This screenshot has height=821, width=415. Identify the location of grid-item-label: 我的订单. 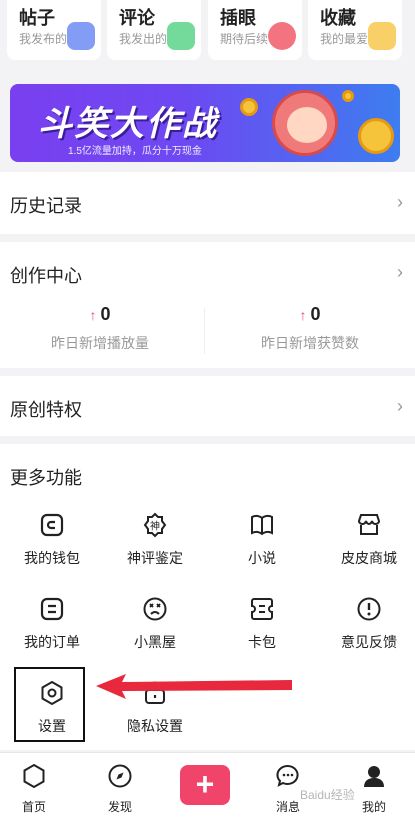
(52, 642).